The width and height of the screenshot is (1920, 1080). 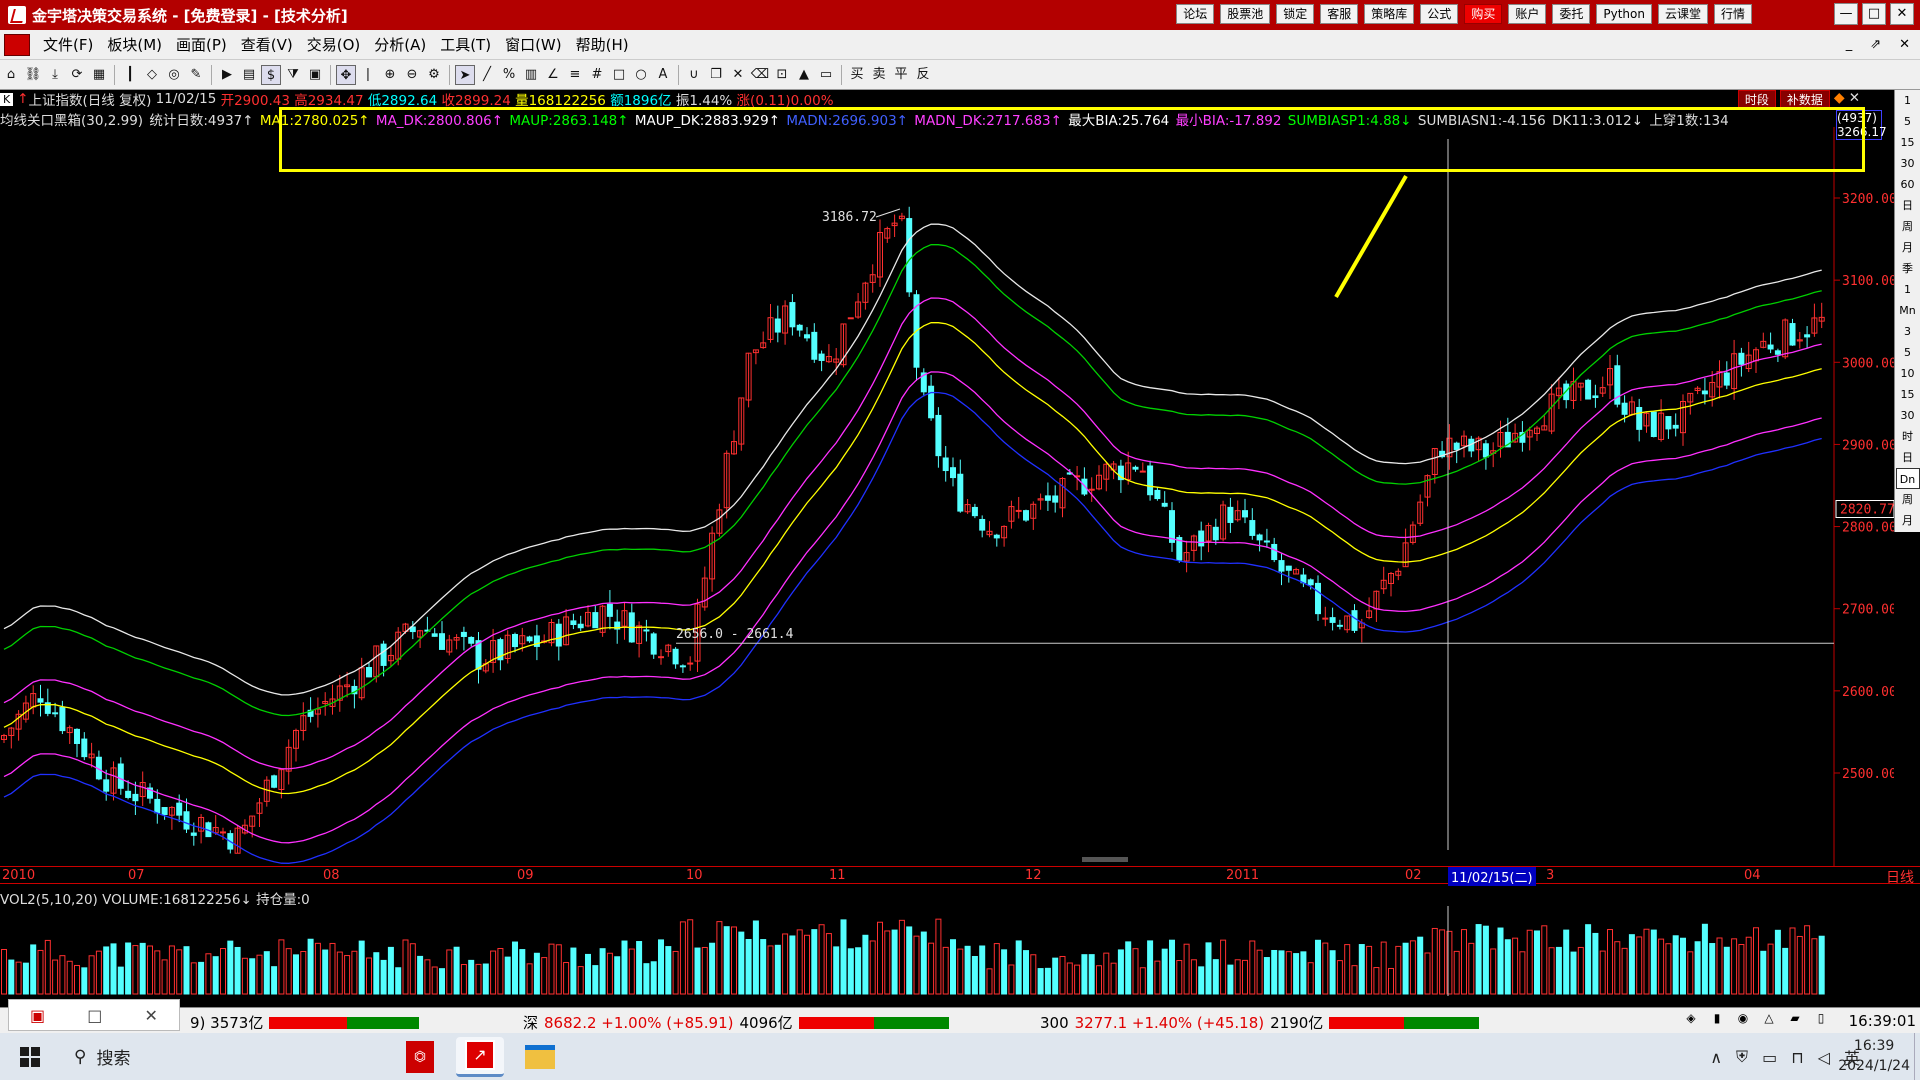 What do you see at coordinates (531, 75) in the screenshot?
I see `channel-icon: ▥` at bounding box center [531, 75].